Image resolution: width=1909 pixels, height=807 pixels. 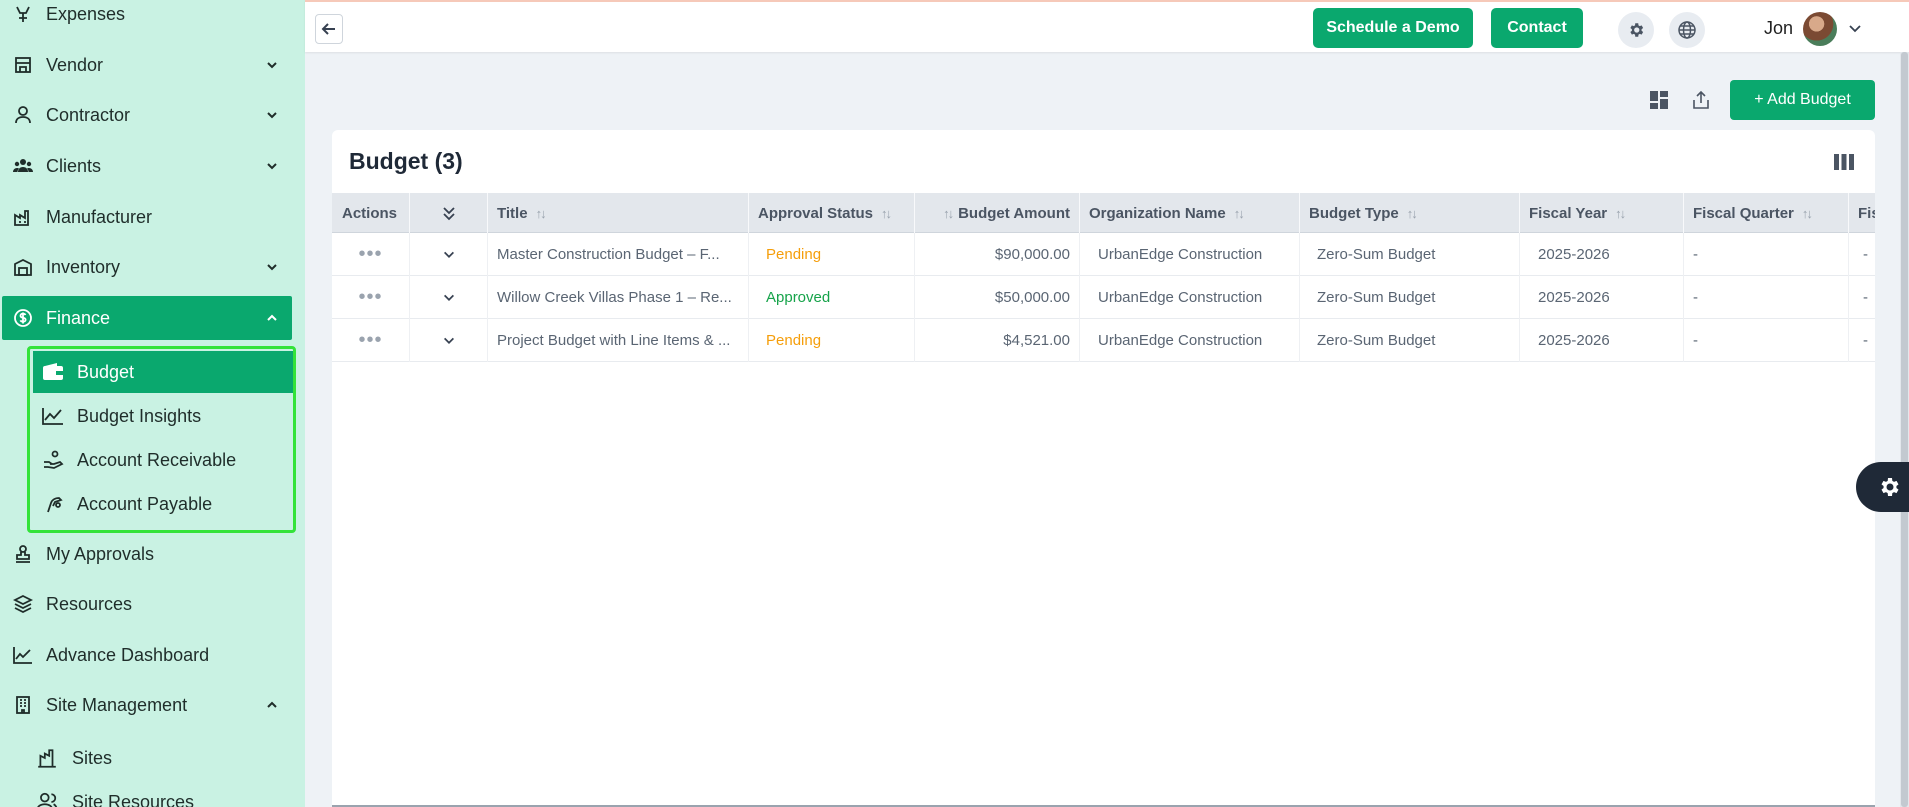 I want to click on cell-organization: UrbanEdge Construction, so click(x=1190, y=297).